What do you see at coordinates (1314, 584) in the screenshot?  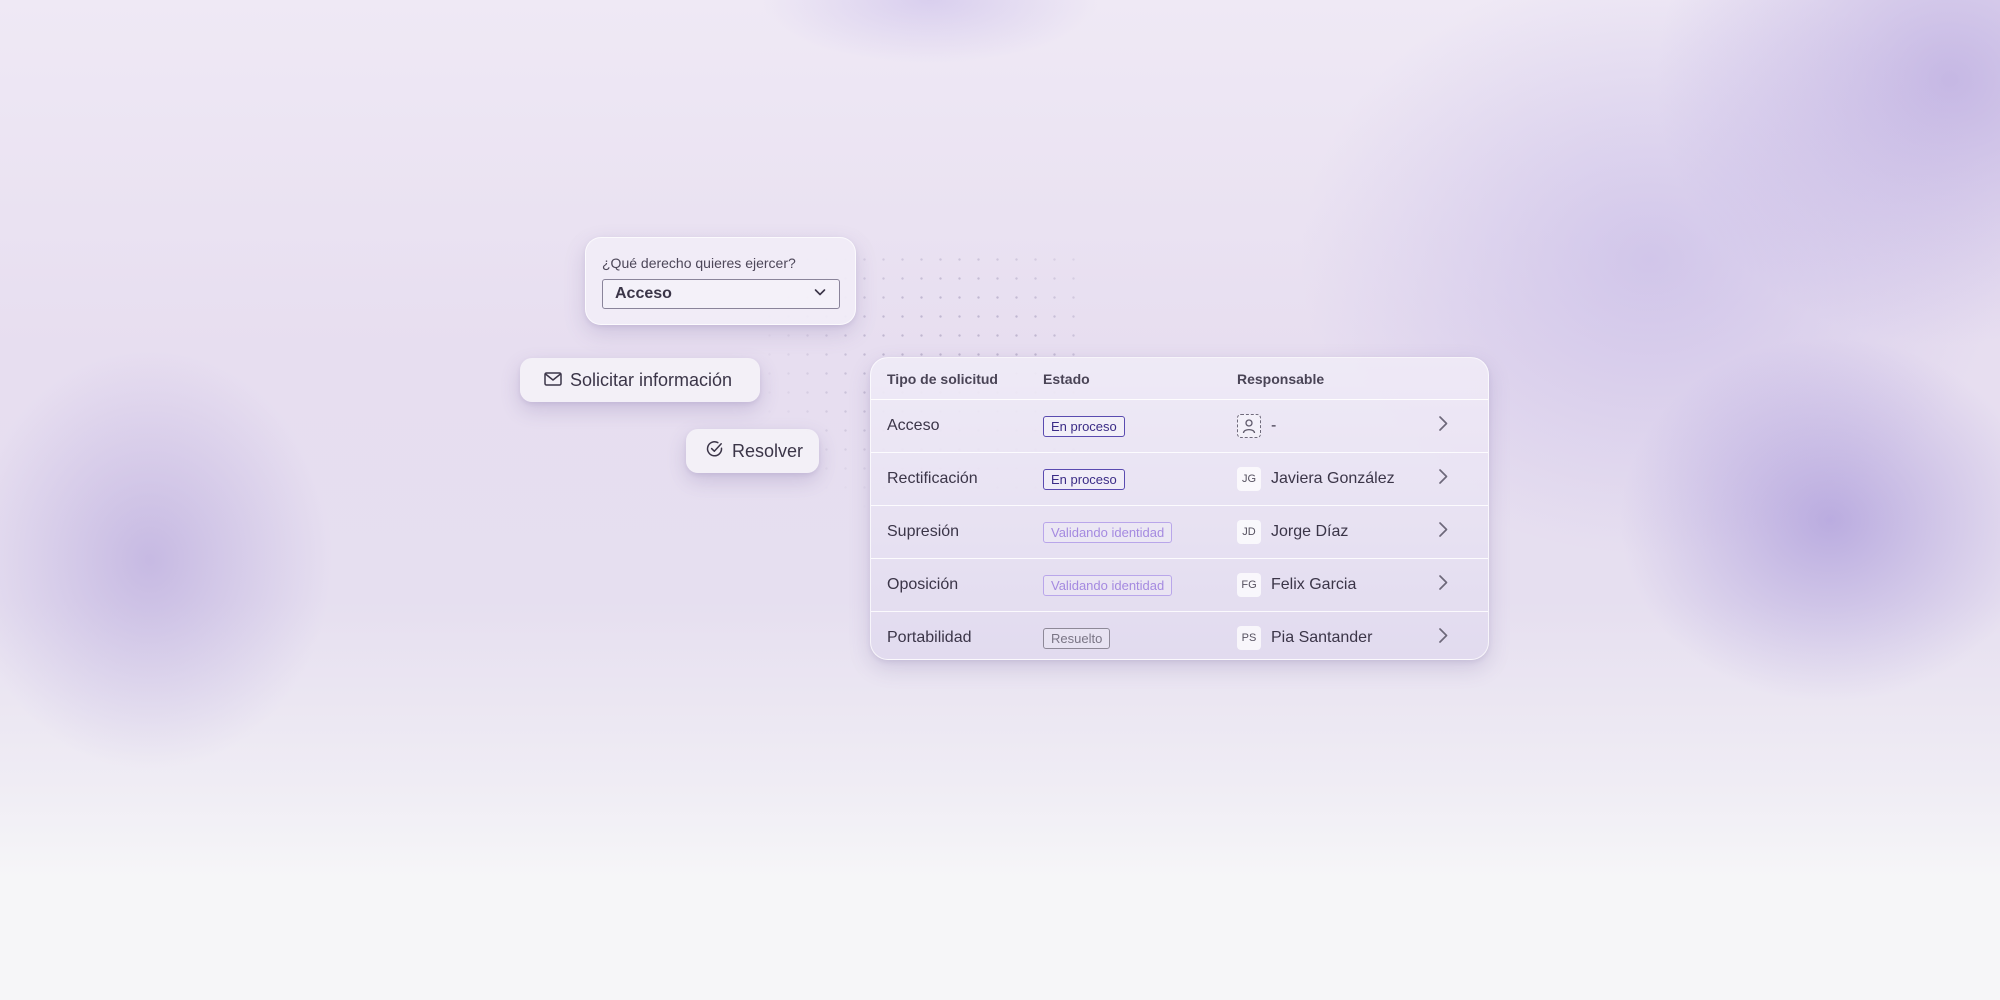 I see `assignee-name: Felix Garcia` at bounding box center [1314, 584].